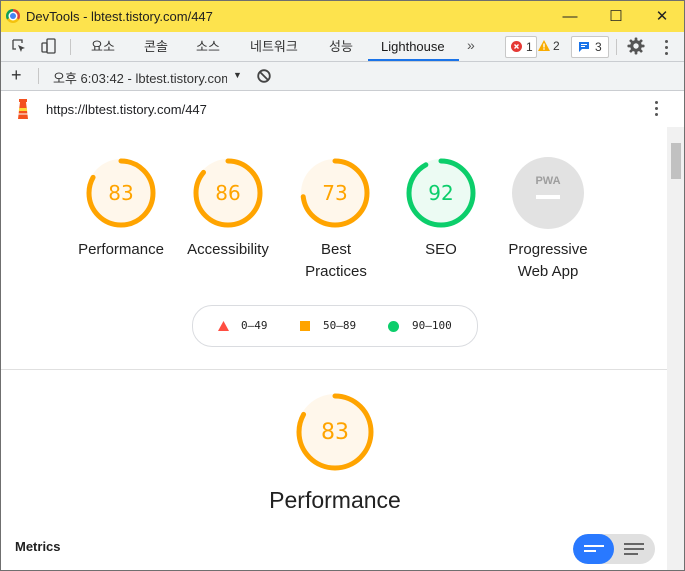 The width and height of the screenshot is (685, 571). I want to click on gauge-seo-value: 92, so click(440, 193).